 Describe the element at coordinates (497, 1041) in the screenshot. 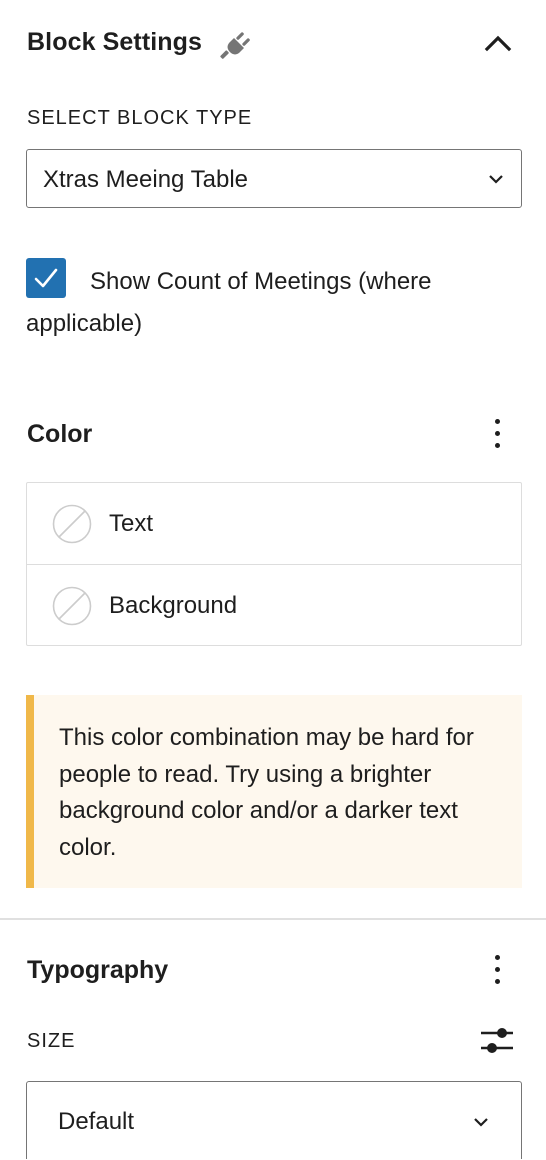

I see `sliders-icon` at that location.